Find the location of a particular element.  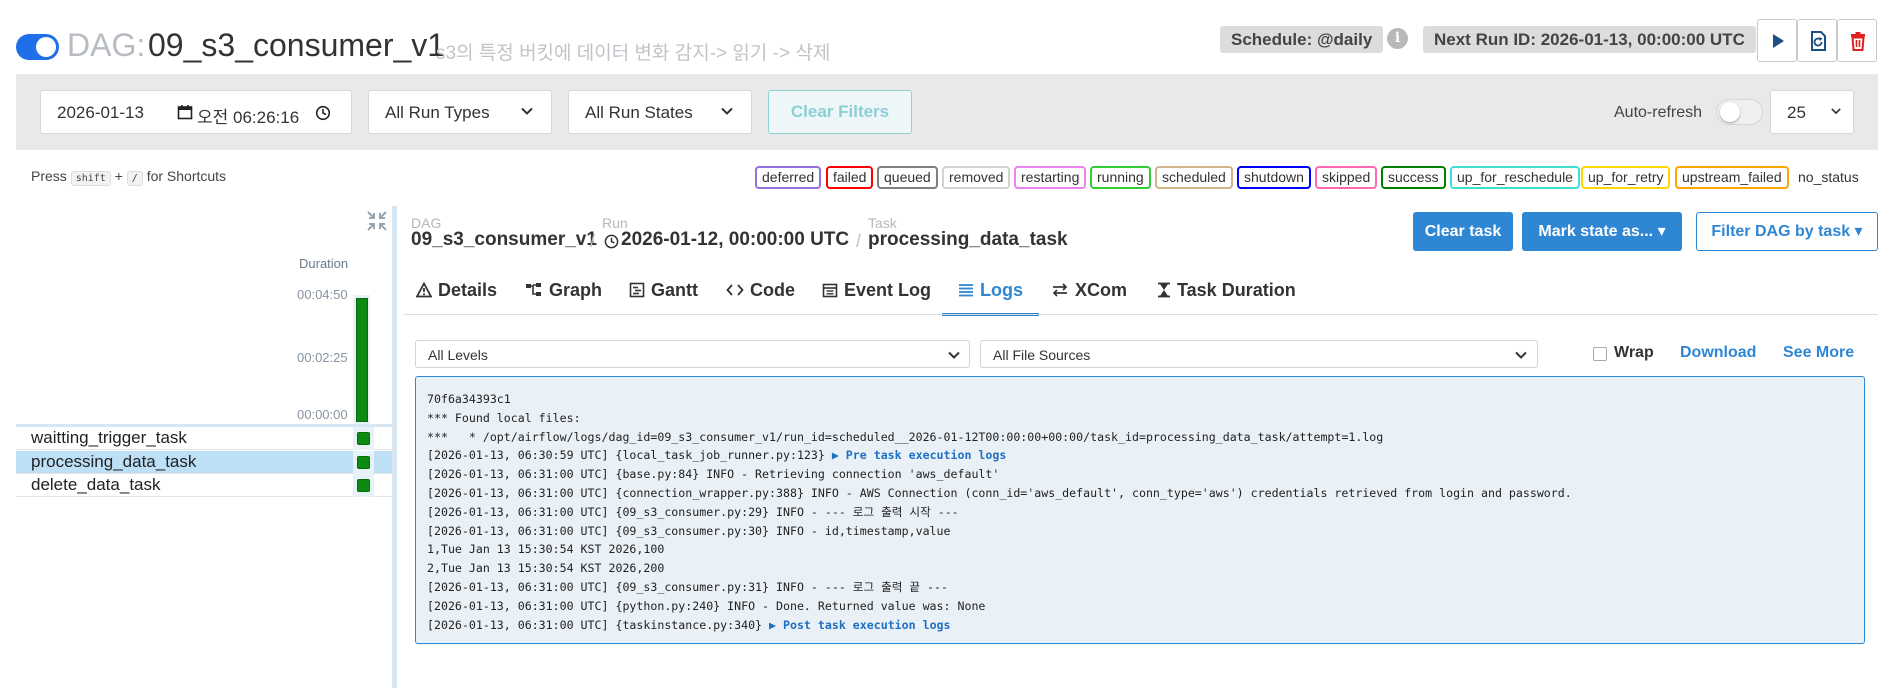

wrap-checkbox is located at coordinates (1600, 354).